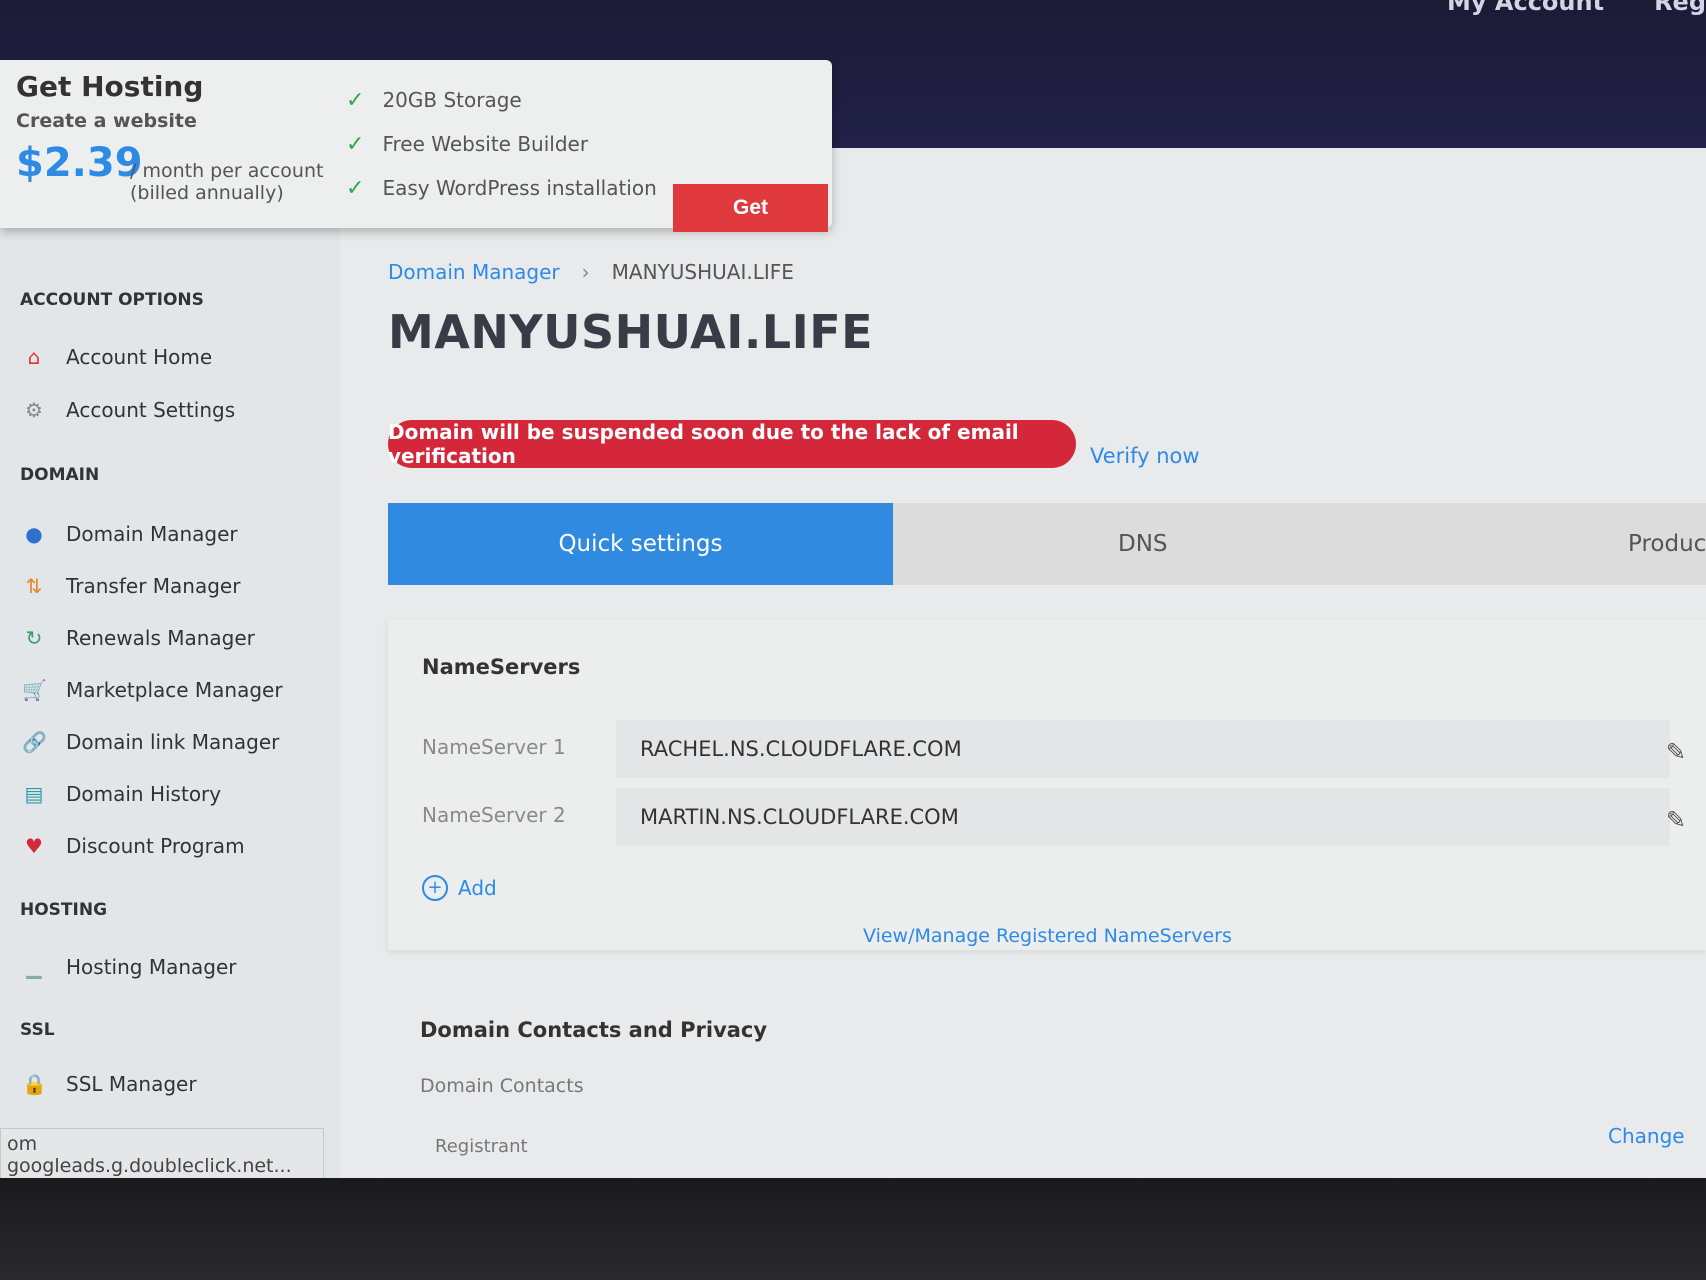  What do you see at coordinates (435, 888) in the screenshot?
I see `plus-circle-icon: +` at bounding box center [435, 888].